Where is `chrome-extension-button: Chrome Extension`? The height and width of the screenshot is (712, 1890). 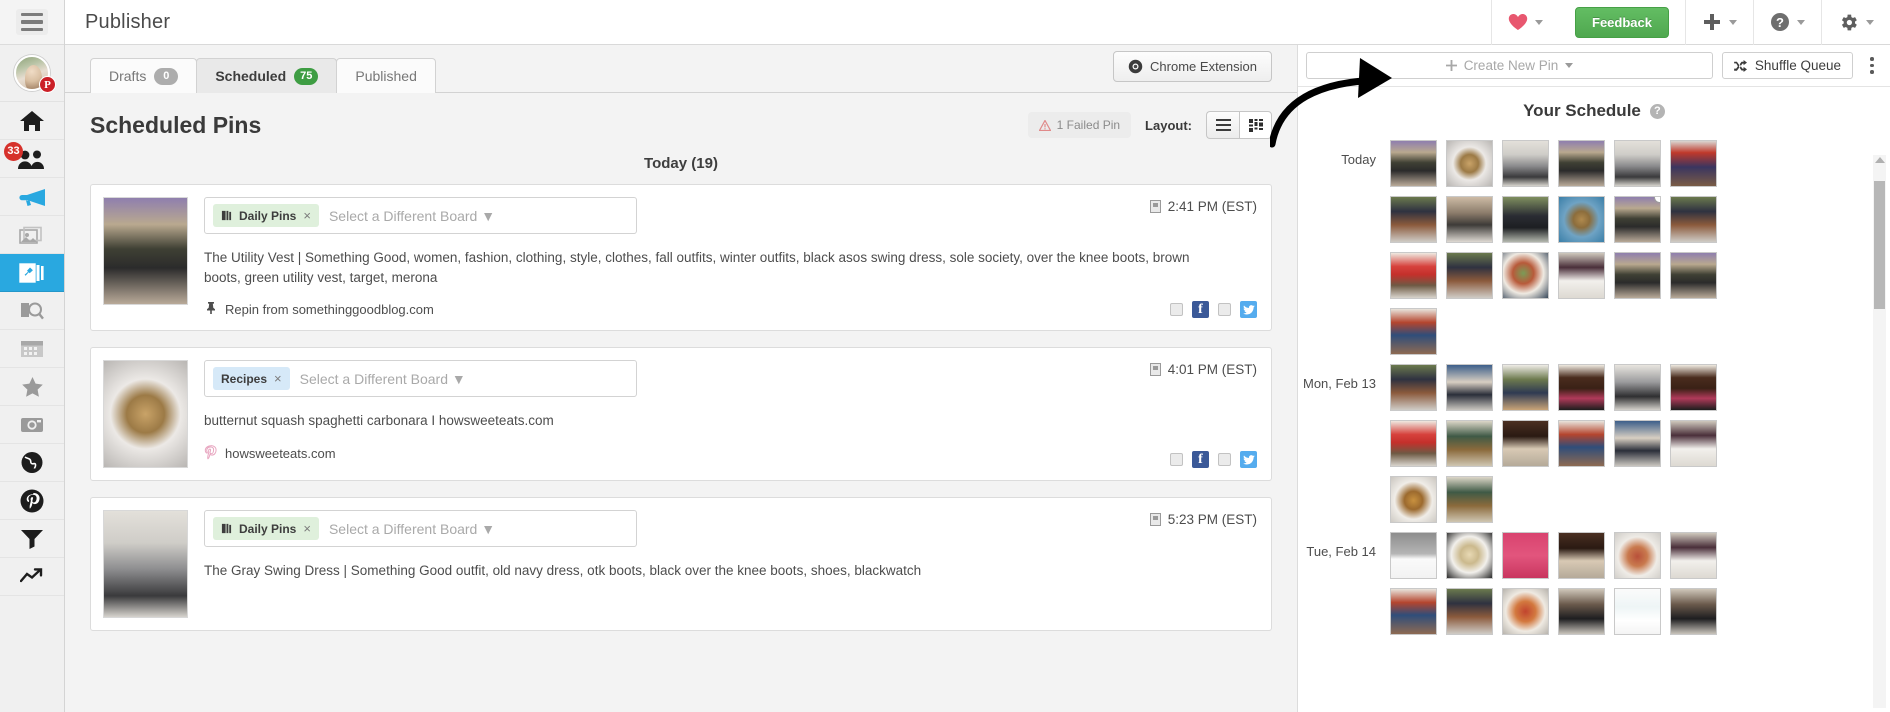 chrome-extension-button: Chrome Extension is located at coordinates (1192, 66).